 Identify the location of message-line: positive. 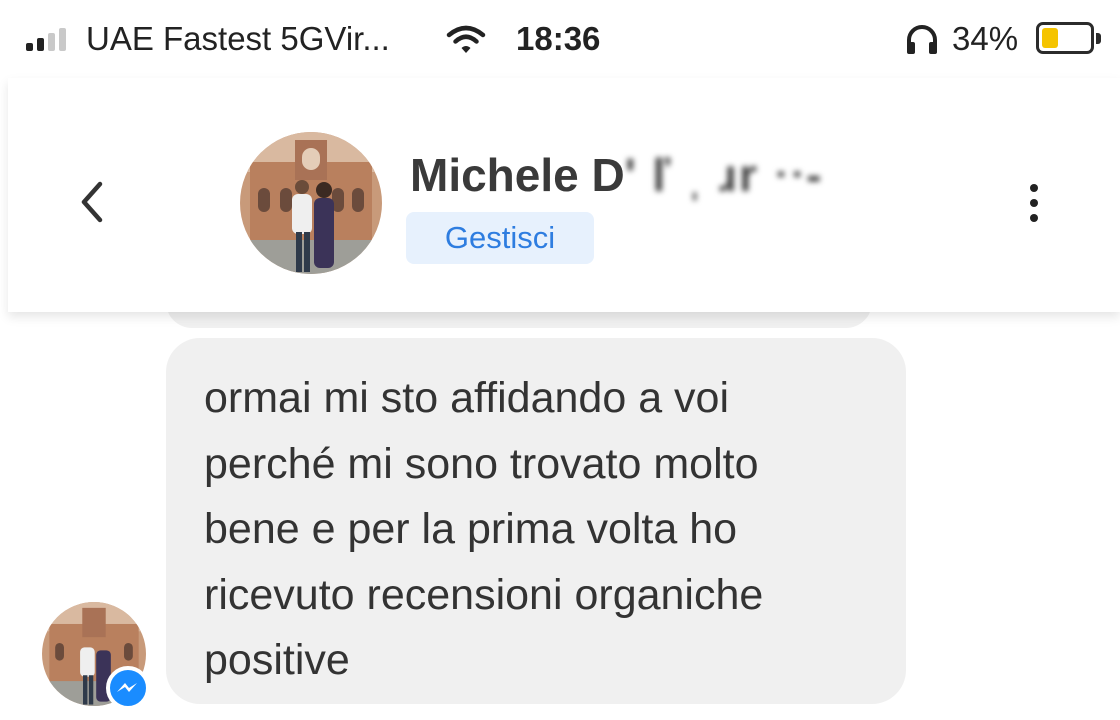
(277, 660).